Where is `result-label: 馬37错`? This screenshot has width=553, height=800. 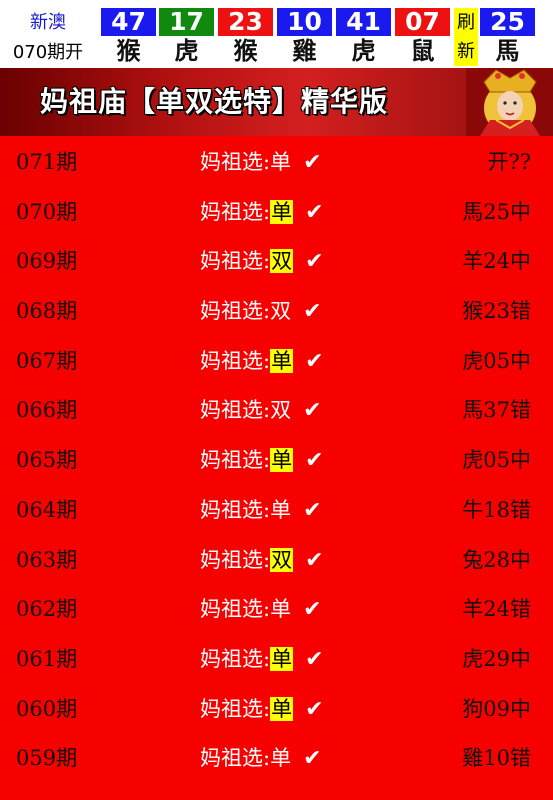 result-label: 馬37错 is located at coordinates (496, 410).